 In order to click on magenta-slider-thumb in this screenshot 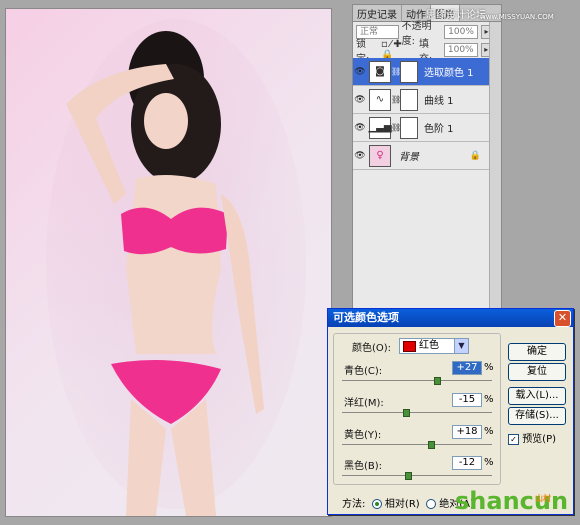, I will do `click(406, 413)`.